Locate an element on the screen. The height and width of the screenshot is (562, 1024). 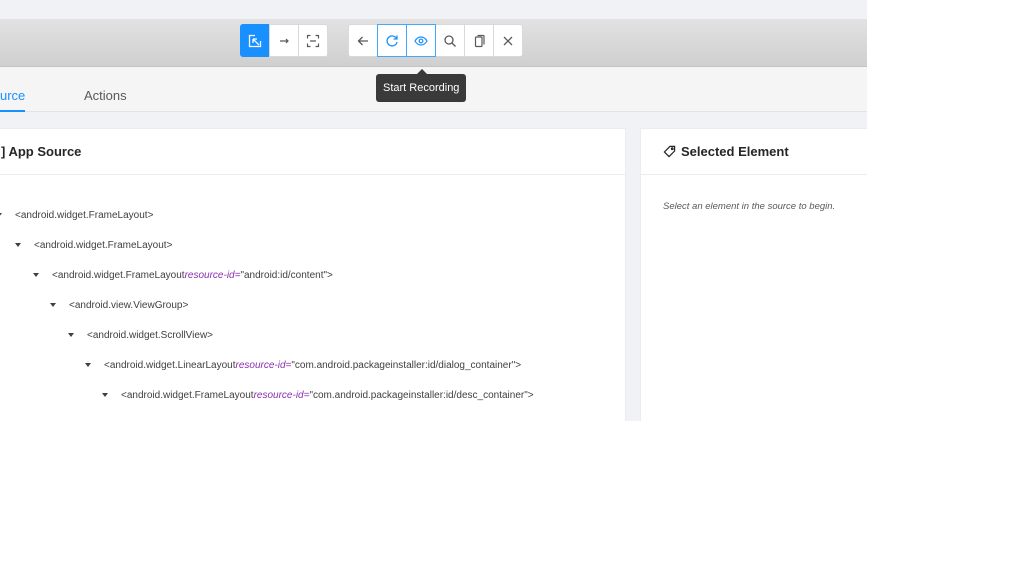
copy-xml-button is located at coordinates (479, 40).